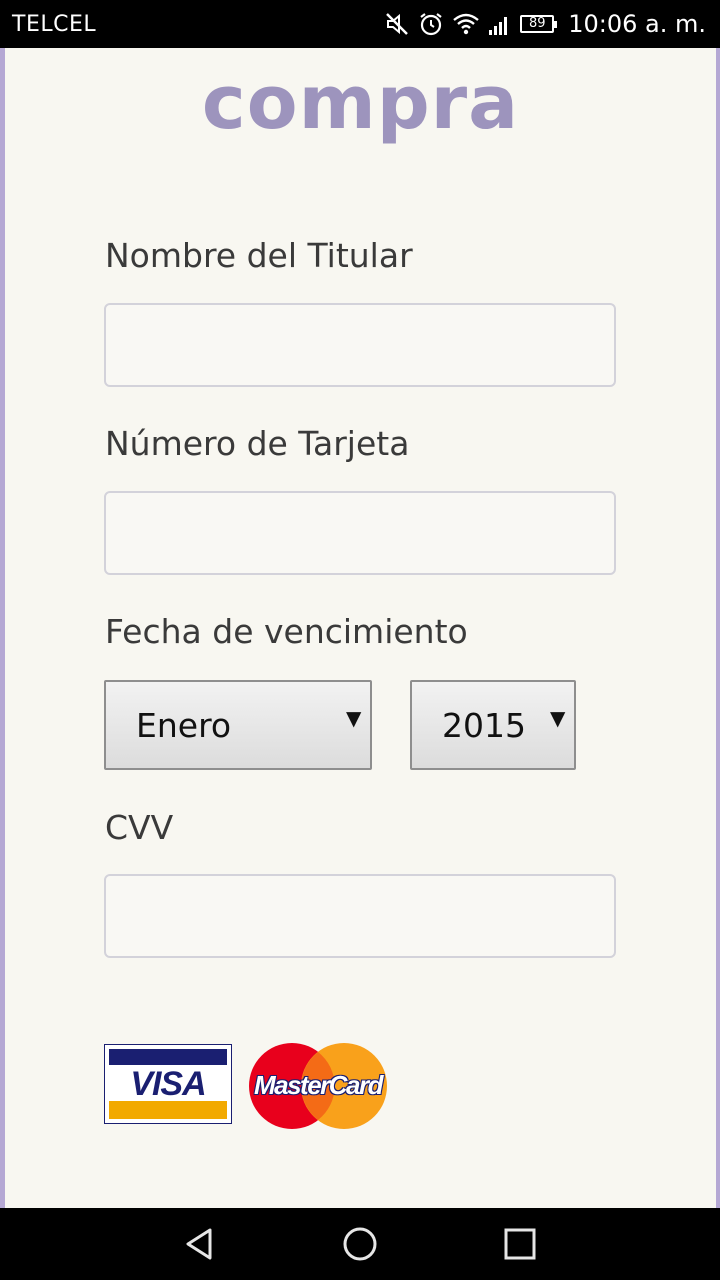 Image resolution: width=720 pixels, height=1280 pixels. I want to click on recents-icon, so click(520, 1244).